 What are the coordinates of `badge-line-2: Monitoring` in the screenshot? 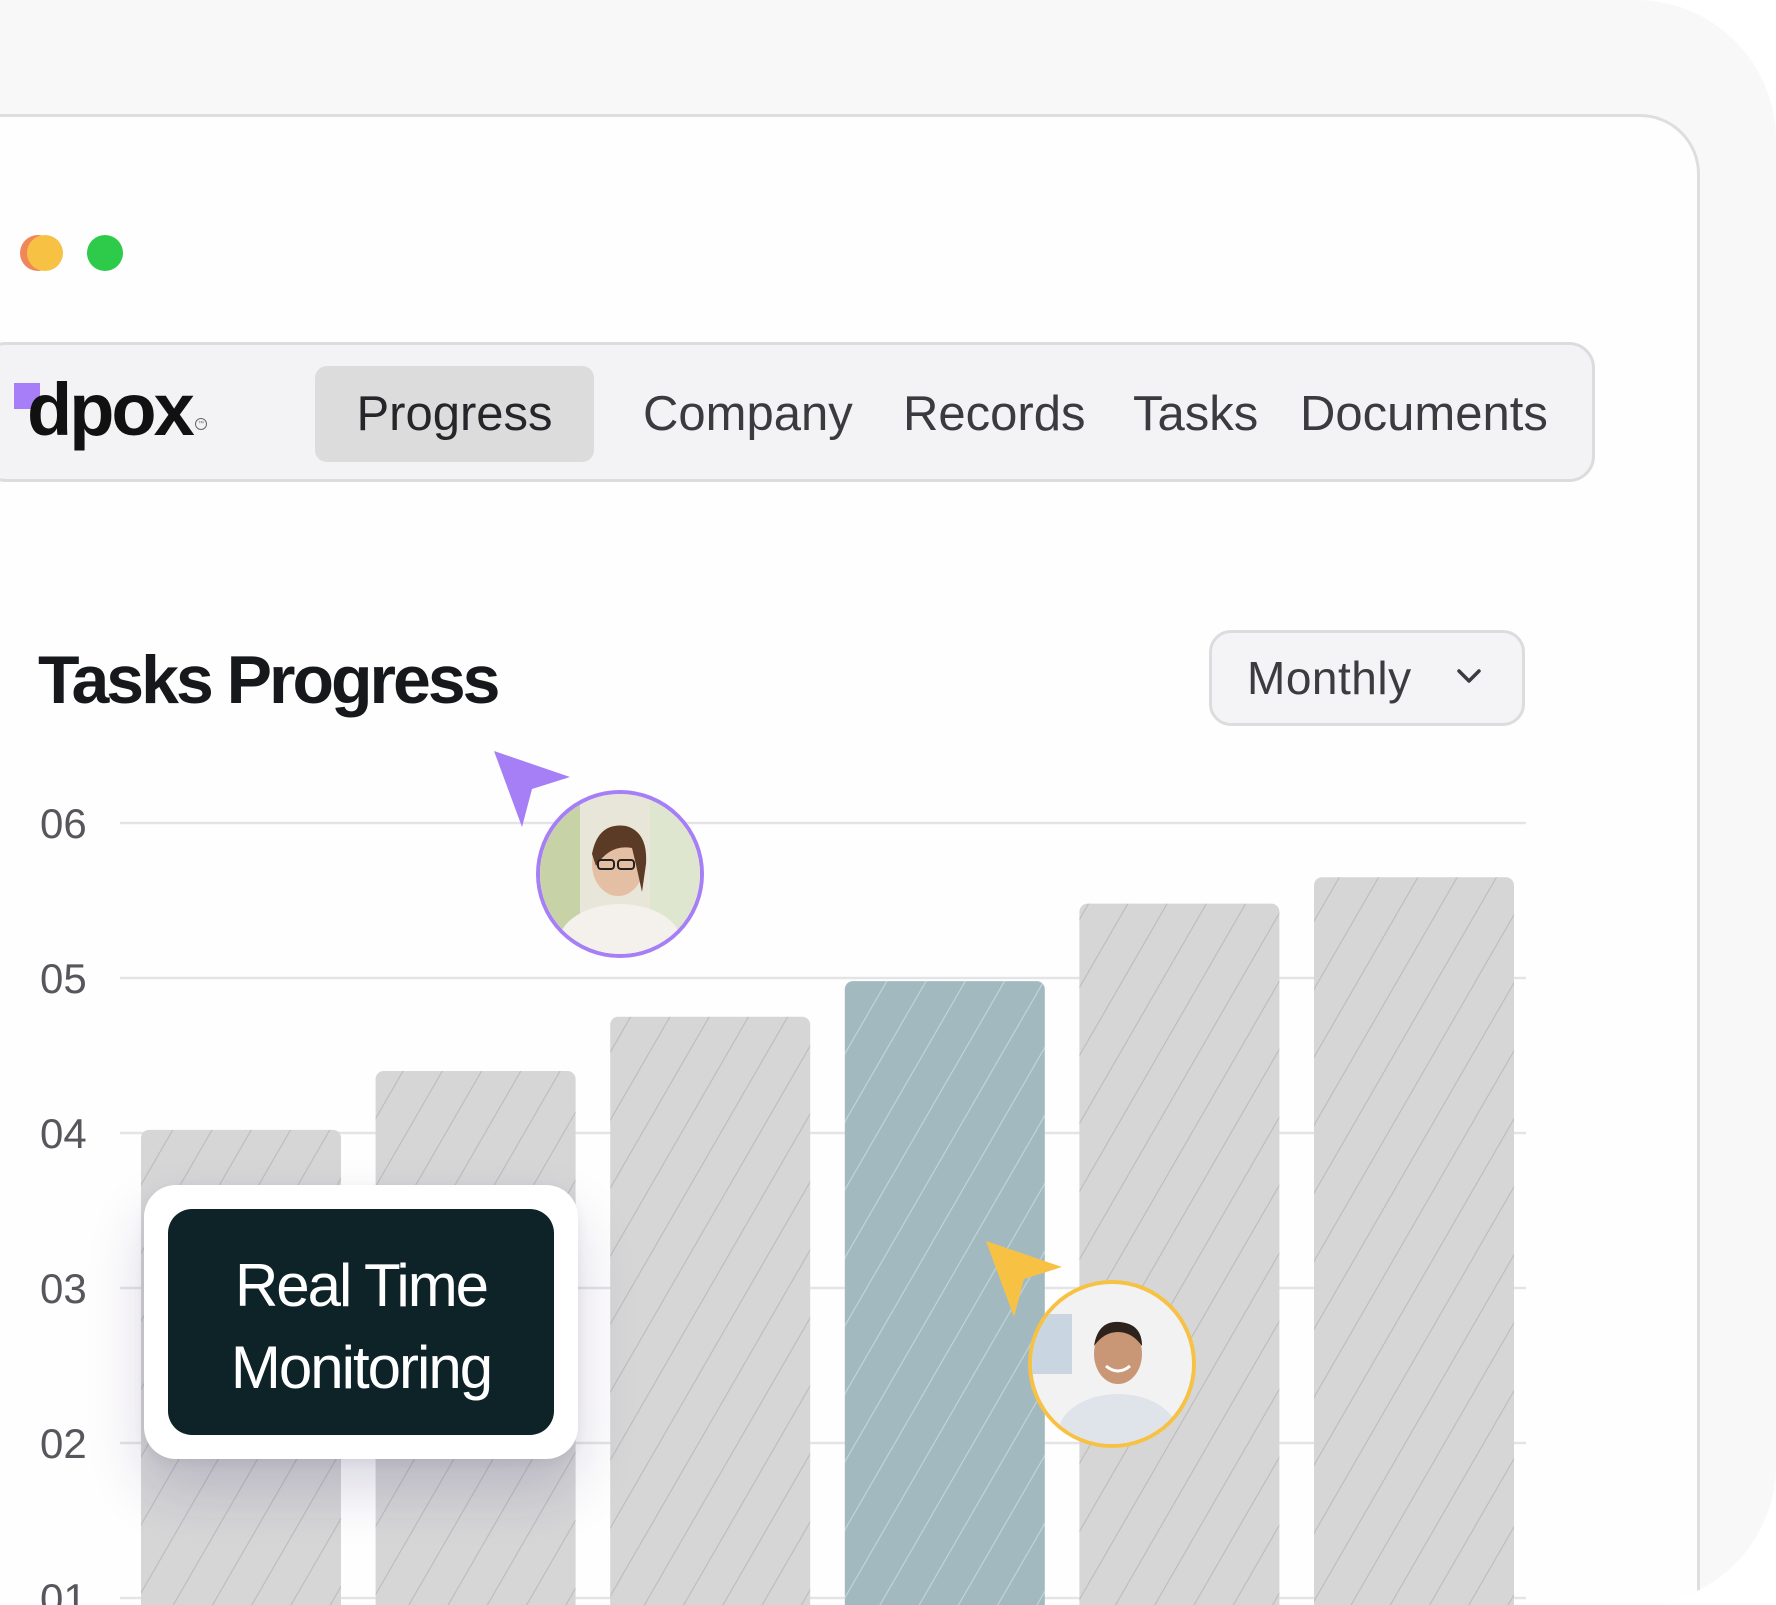 It's located at (361, 1367).